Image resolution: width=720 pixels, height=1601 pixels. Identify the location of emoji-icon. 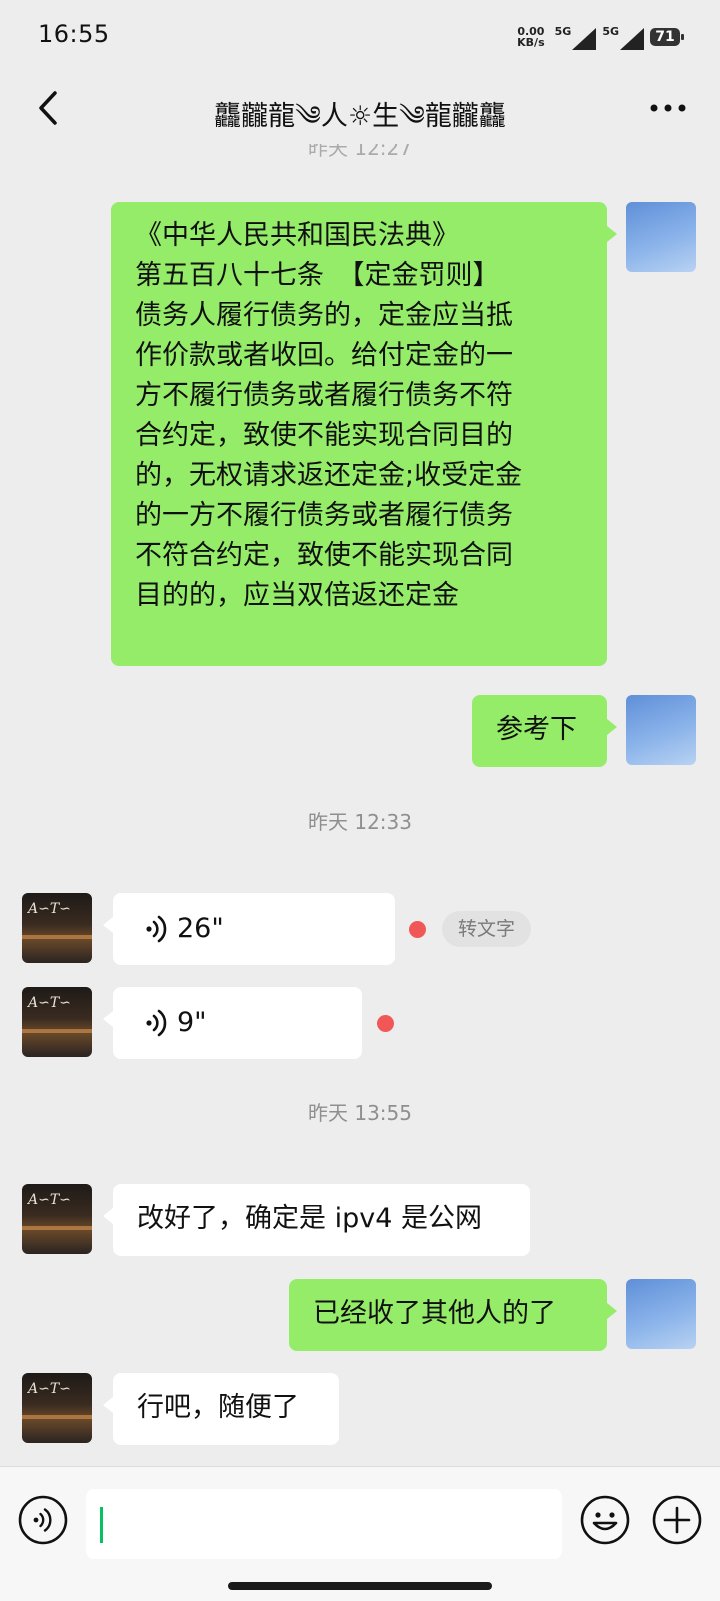
(605, 1520).